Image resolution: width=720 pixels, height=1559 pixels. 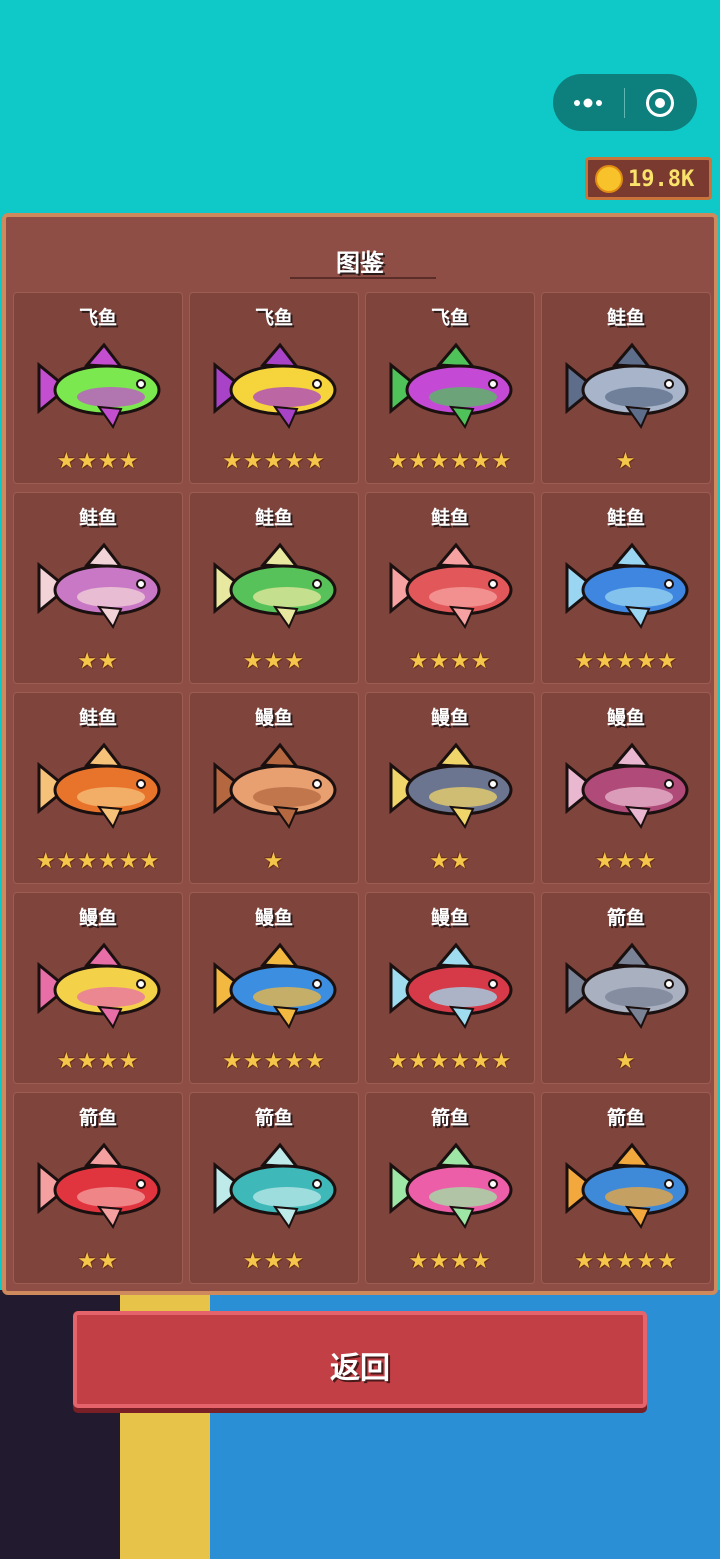 I want to click on fish-card: 鳗鱼 ★★★★★, so click(x=274, y=988).